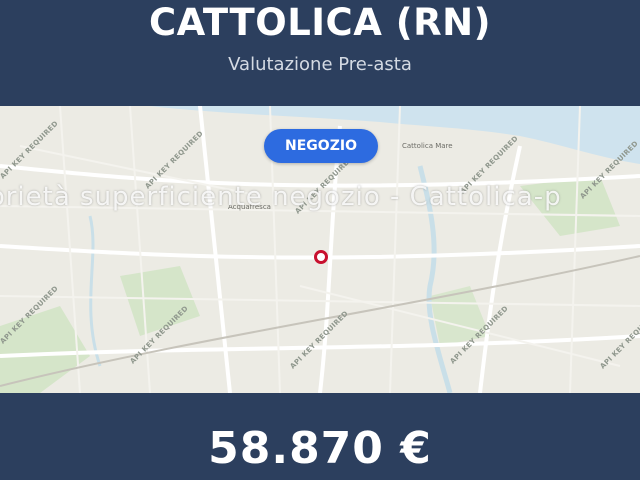 The height and width of the screenshot is (480, 640). Describe the element at coordinates (427, 146) in the screenshot. I see `place-label: Cattolica Mare` at that location.